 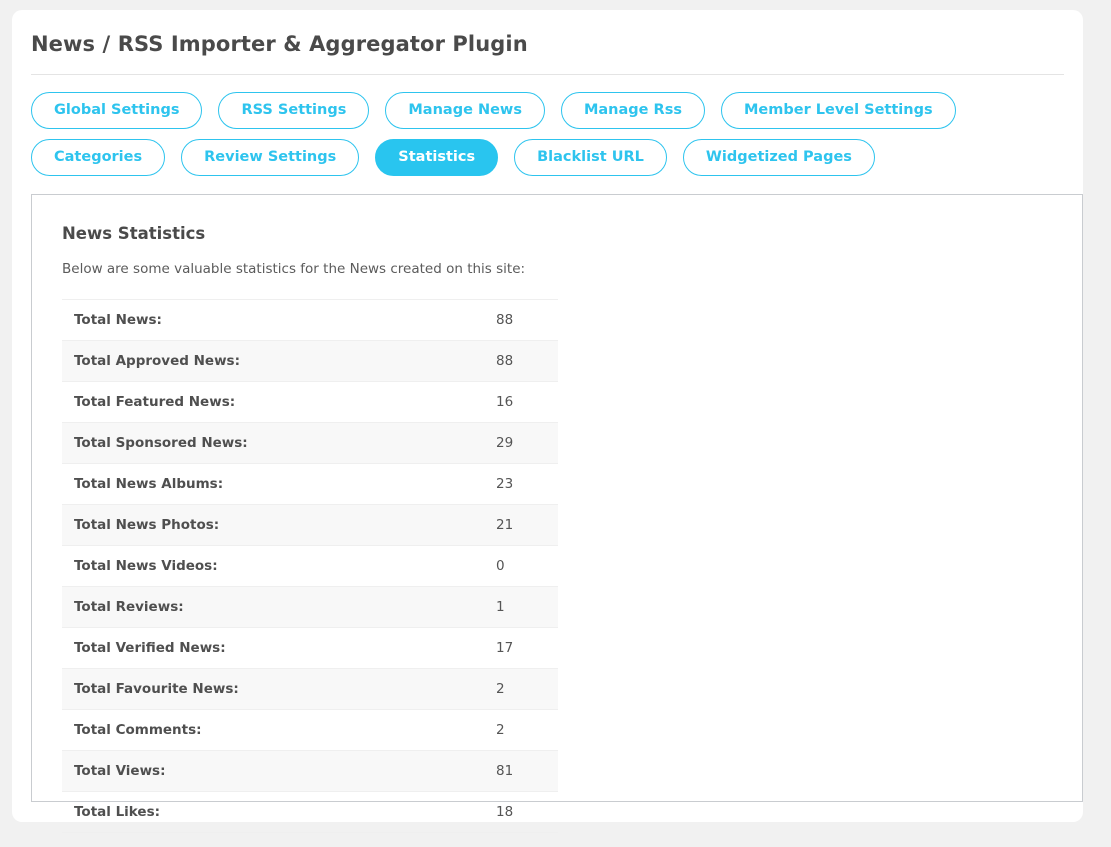 I want to click on tab-global-settings: Global Settings, so click(x=117, y=110).